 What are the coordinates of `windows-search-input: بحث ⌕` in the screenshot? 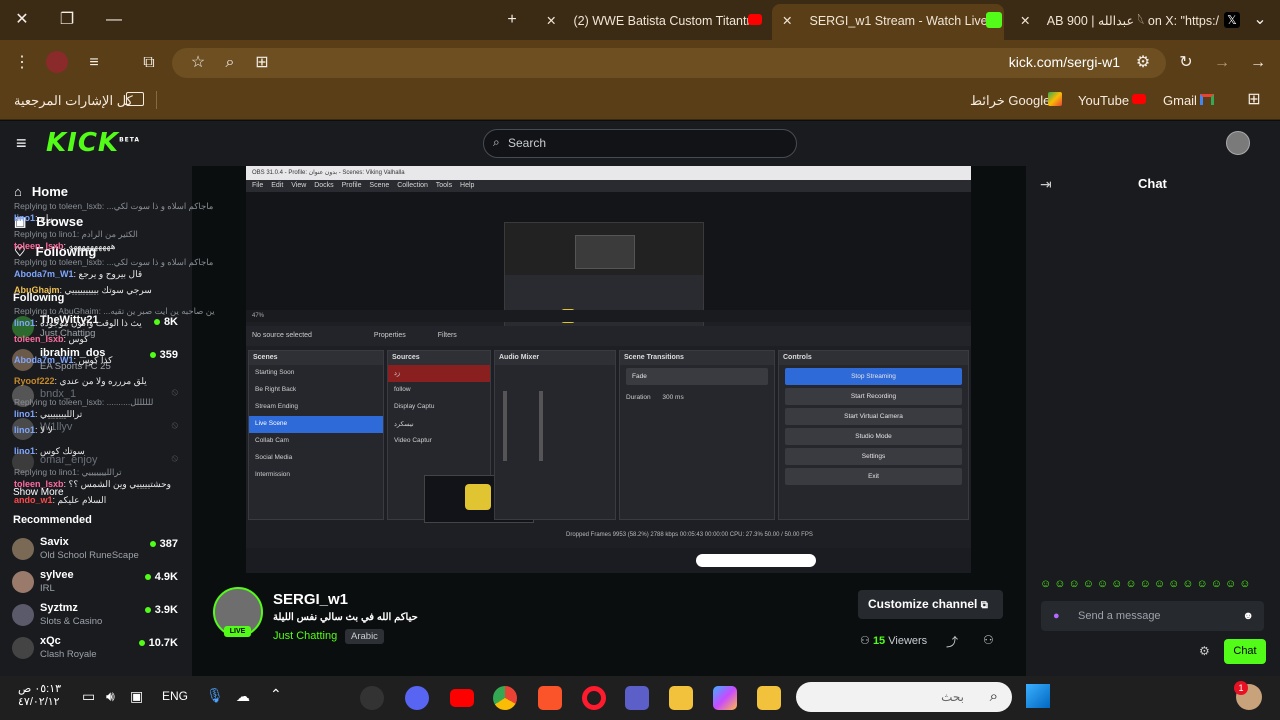 It's located at (904, 697).